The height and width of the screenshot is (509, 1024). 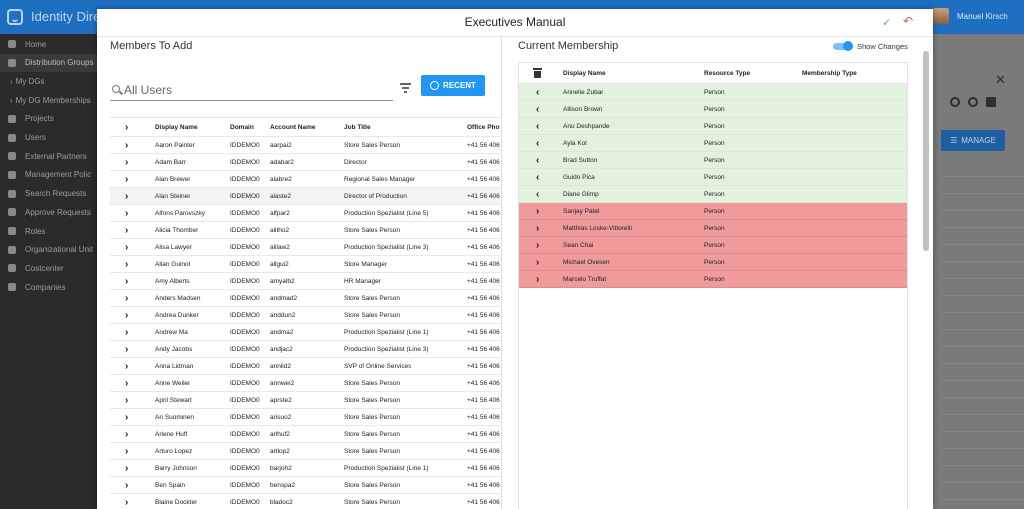 I want to click on dialog-scrollbar, so click(x=926, y=151).